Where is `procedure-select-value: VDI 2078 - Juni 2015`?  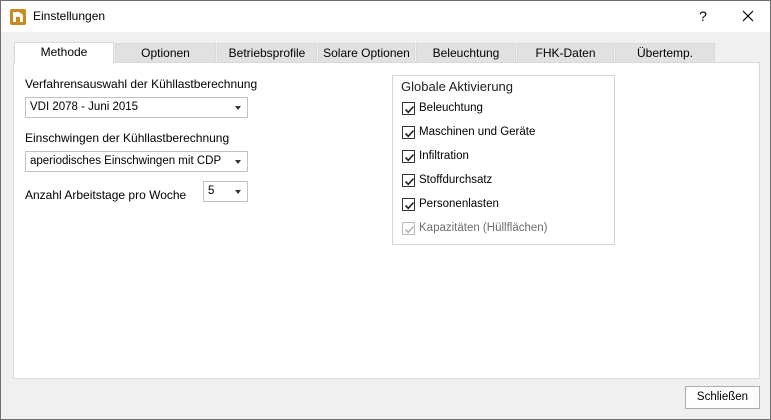
procedure-select-value: VDI 2078 - Juni 2015 is located at coordinates (84, 107).